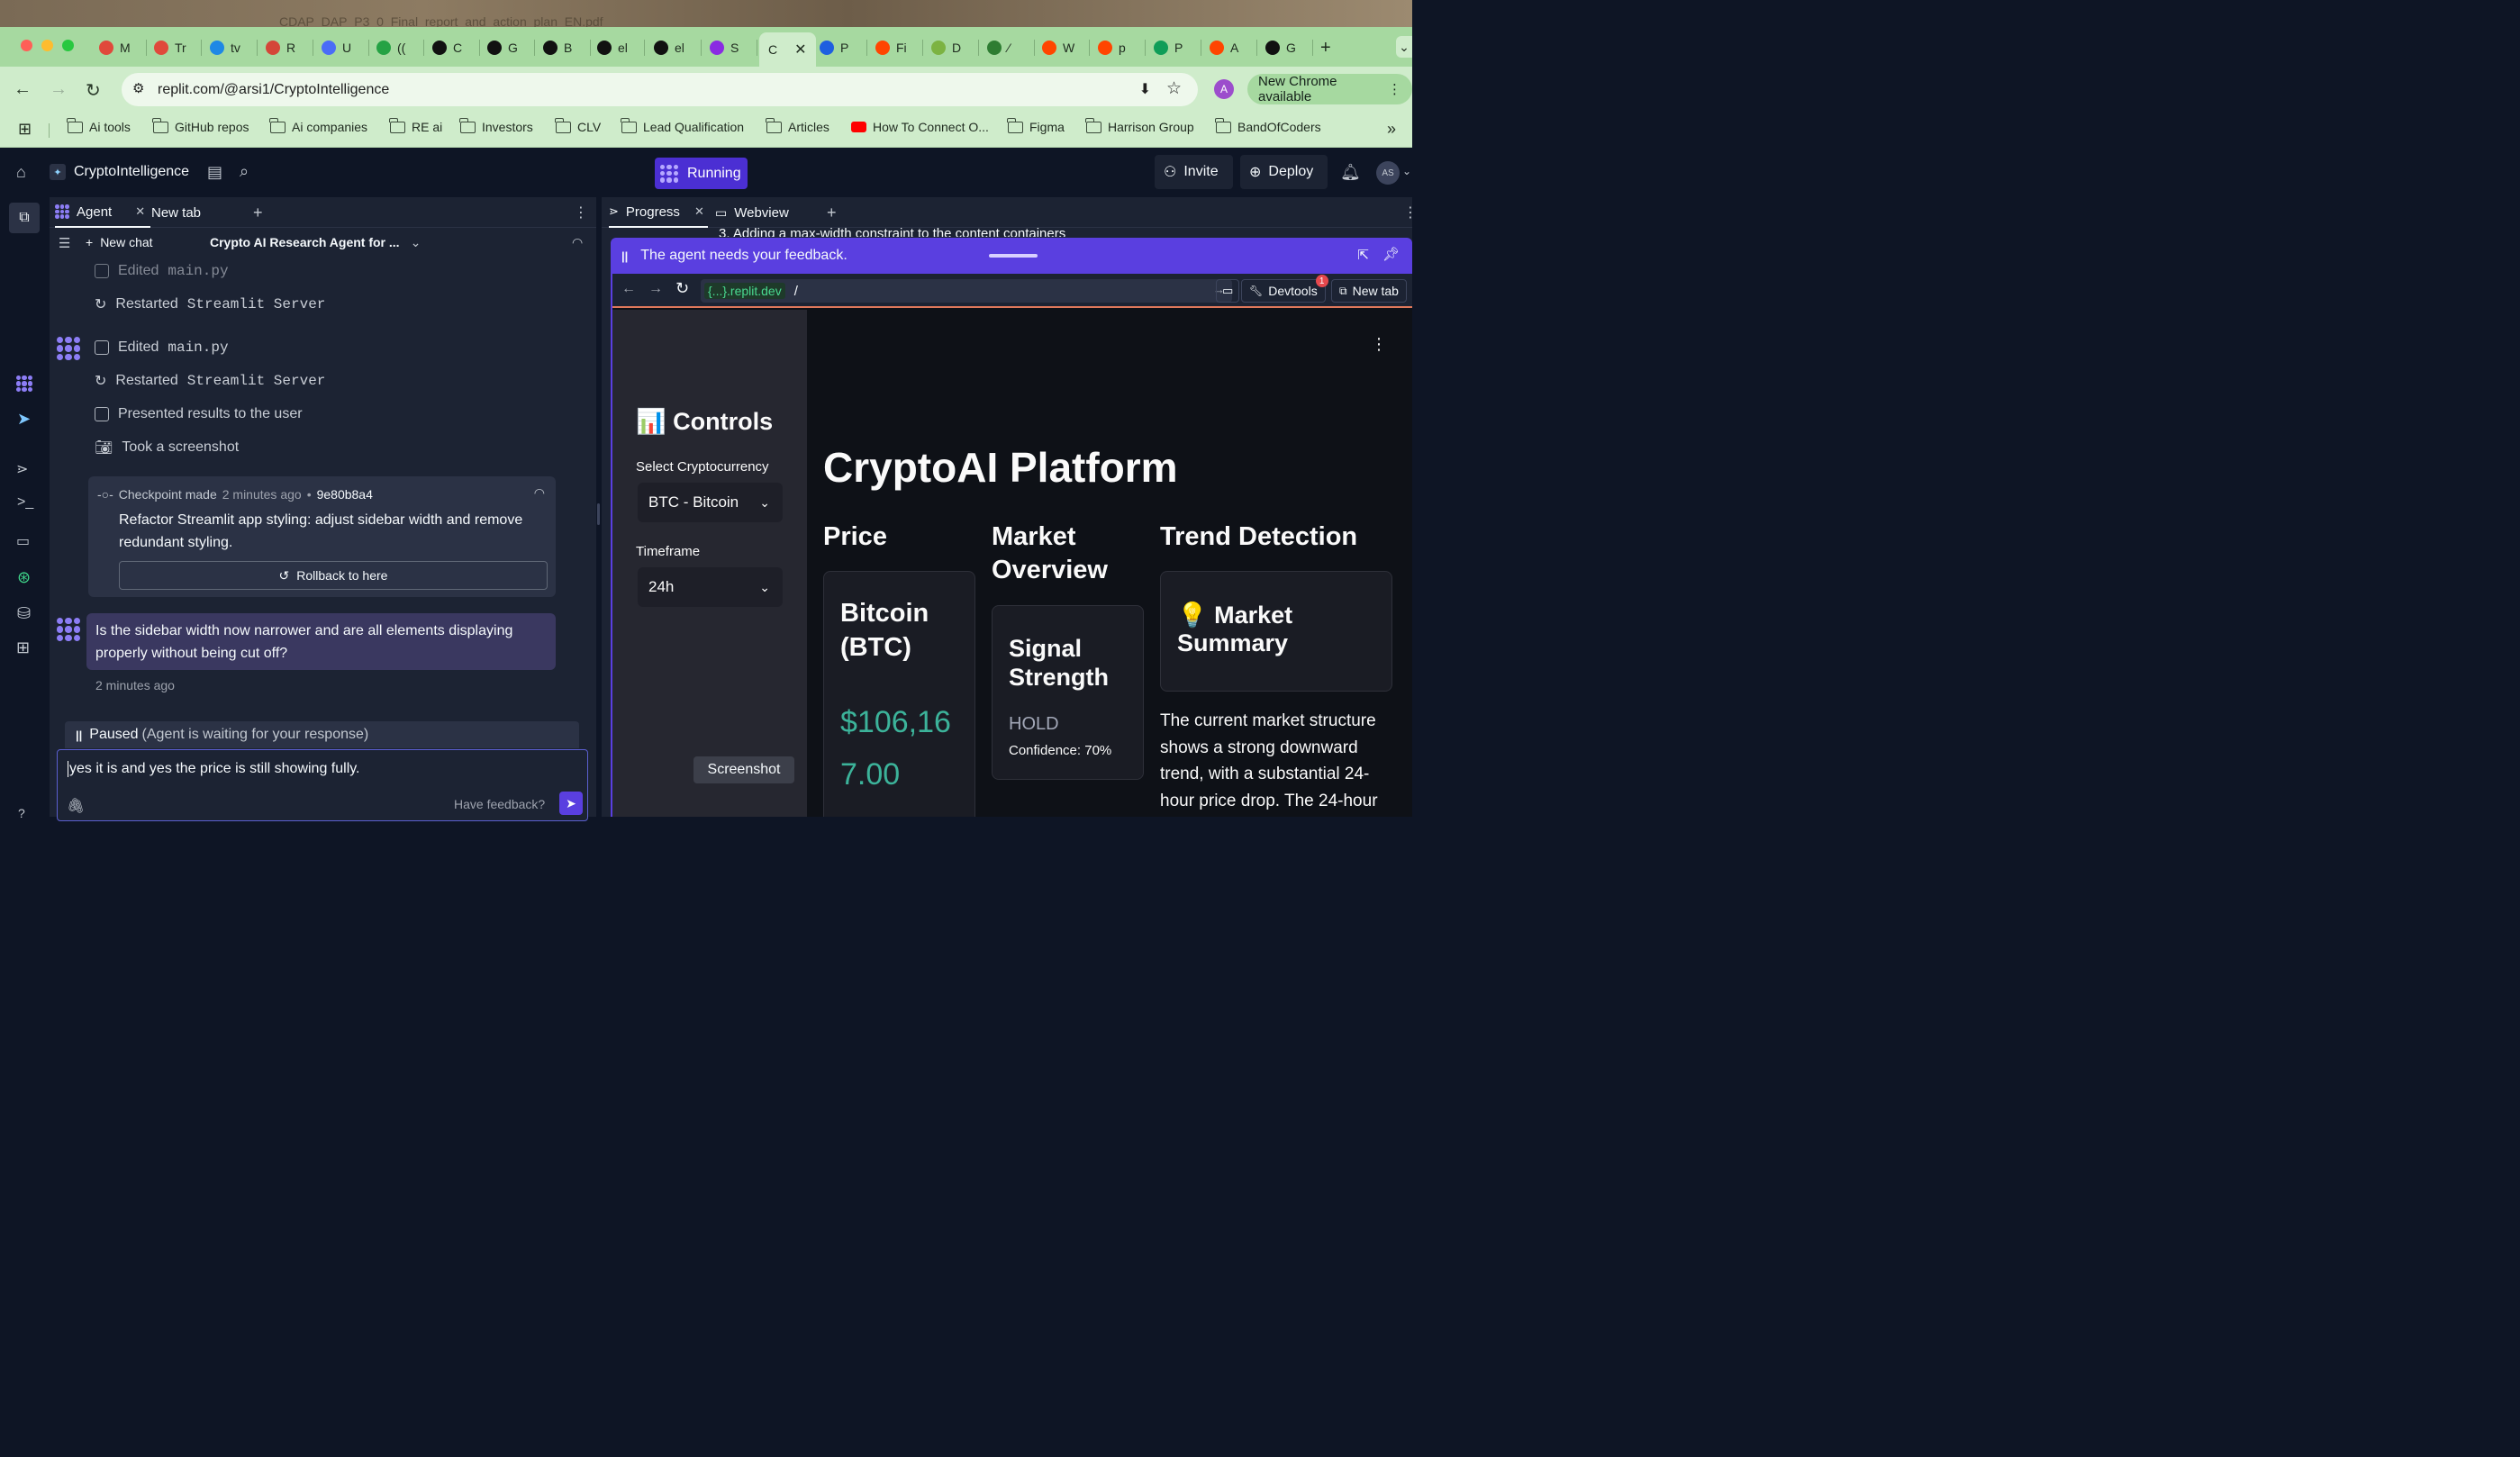 This screenshot has width=2520, height=1457. Describe the element at coordinates (200, 126) in the screenshot. I see `bookmark-item: GitHub repos` at that location.